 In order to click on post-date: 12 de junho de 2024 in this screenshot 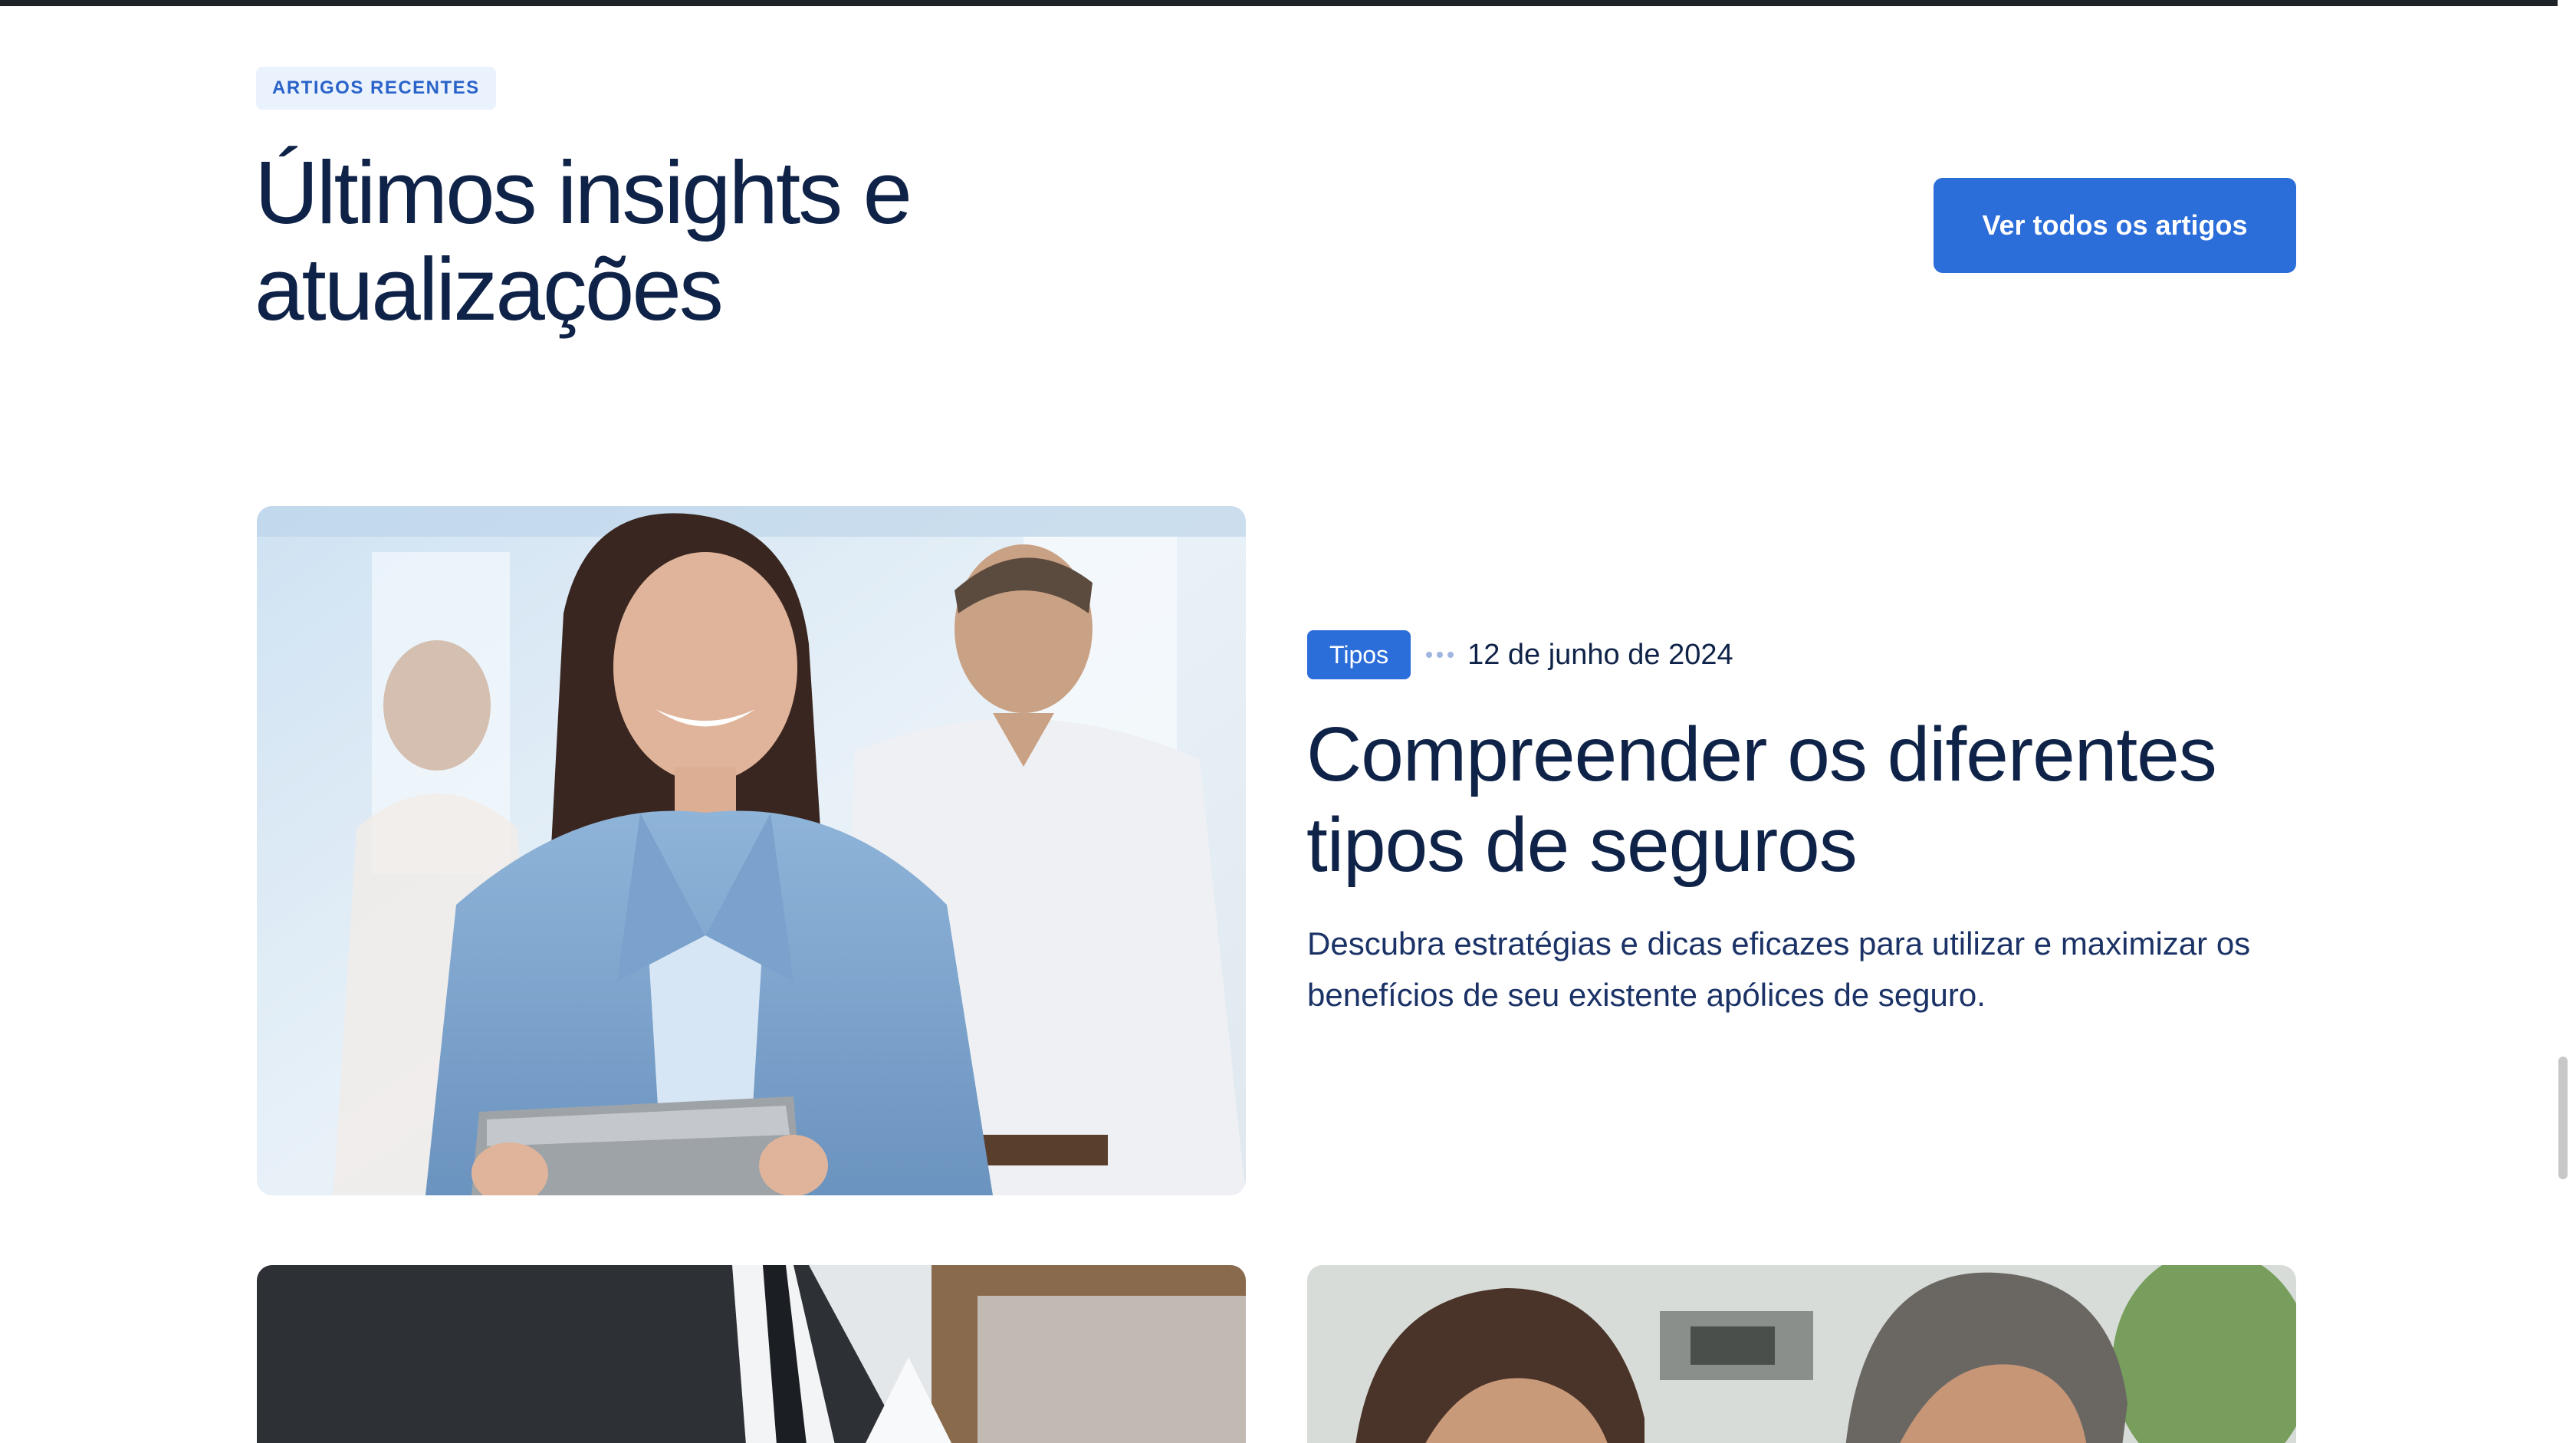, I will do `click(1600, 654)`.